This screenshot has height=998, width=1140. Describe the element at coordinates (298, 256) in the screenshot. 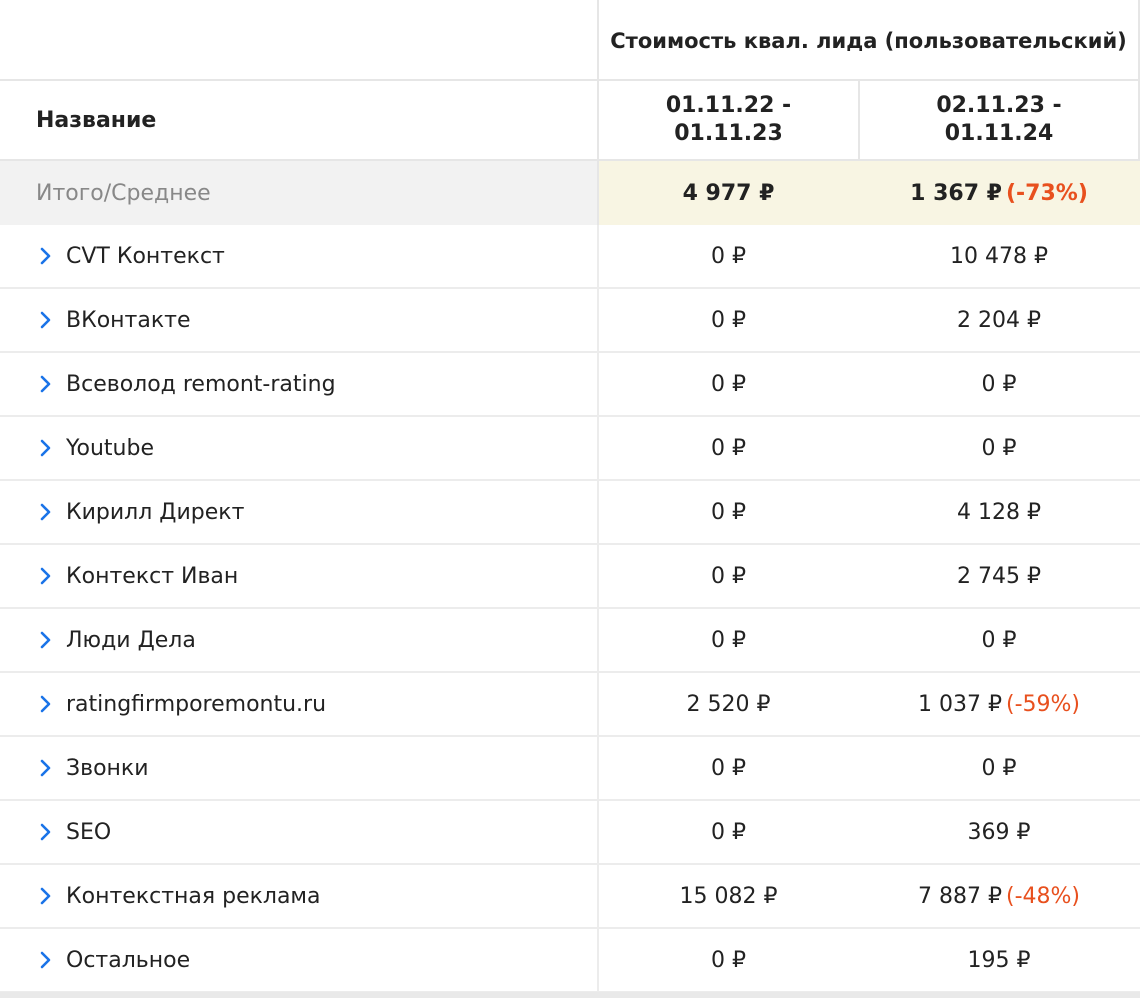

I see `row-name-cell: CVT Контекст` at that location.